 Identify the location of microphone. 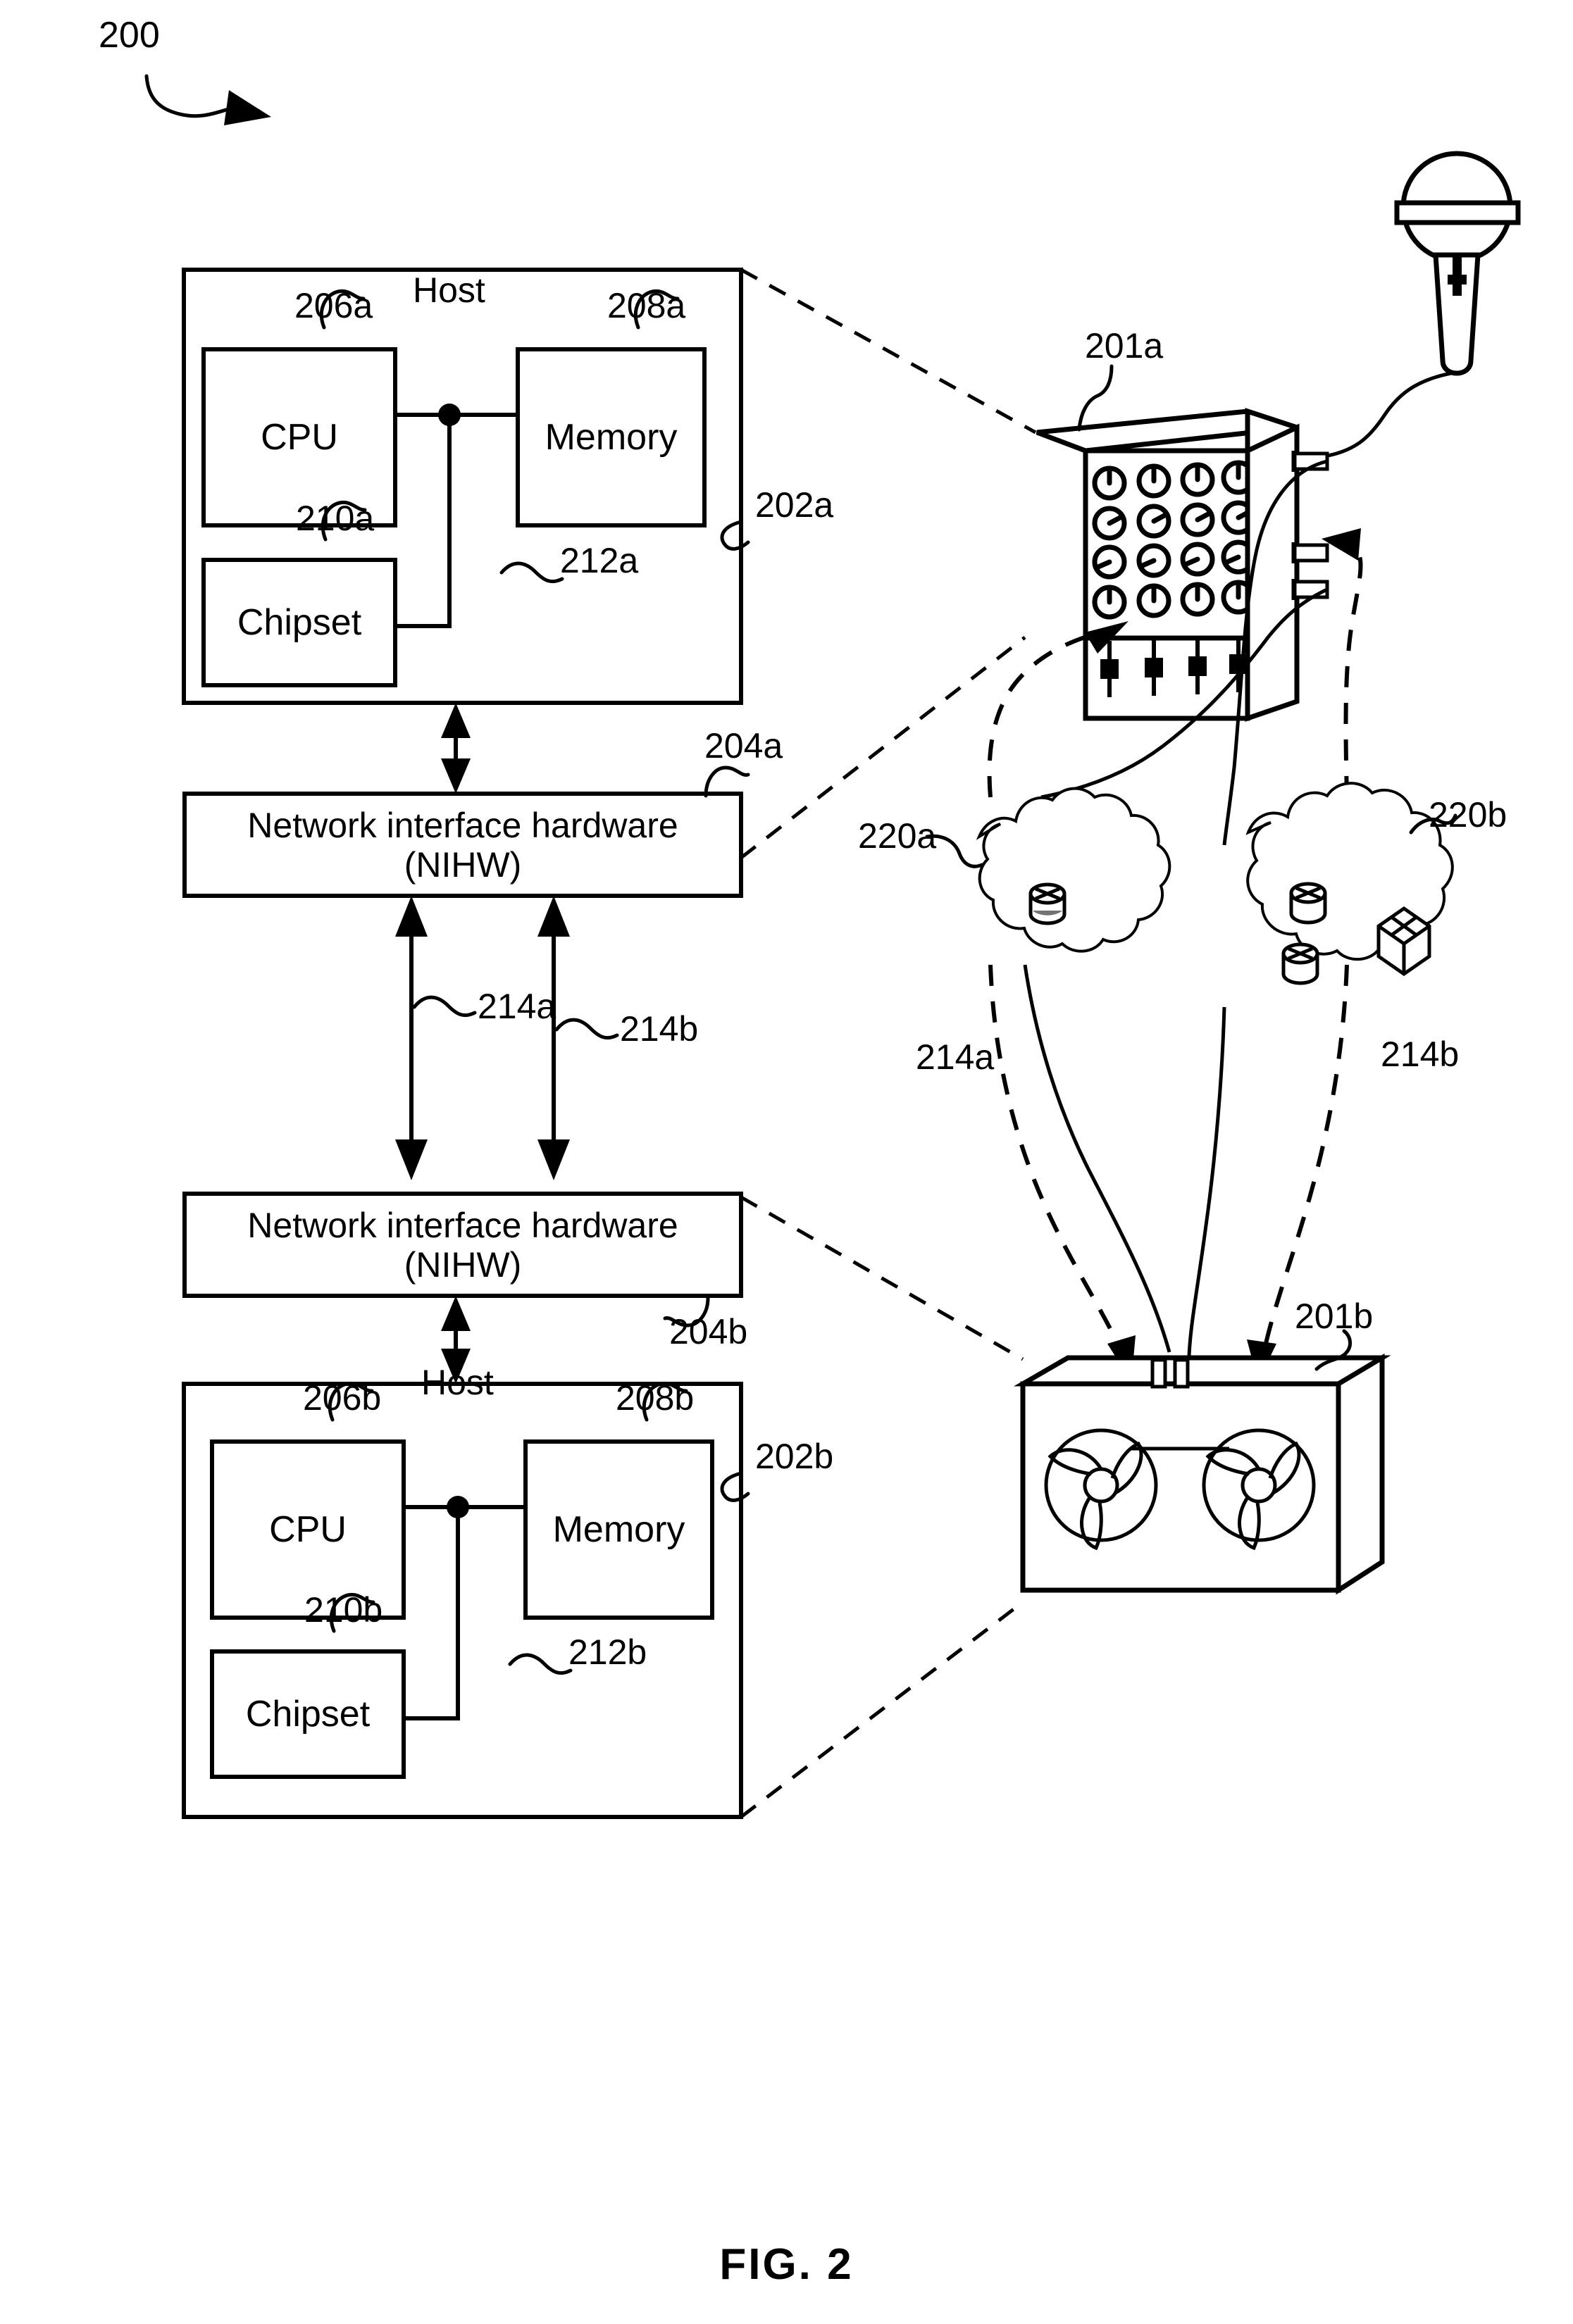
(1422, 304).